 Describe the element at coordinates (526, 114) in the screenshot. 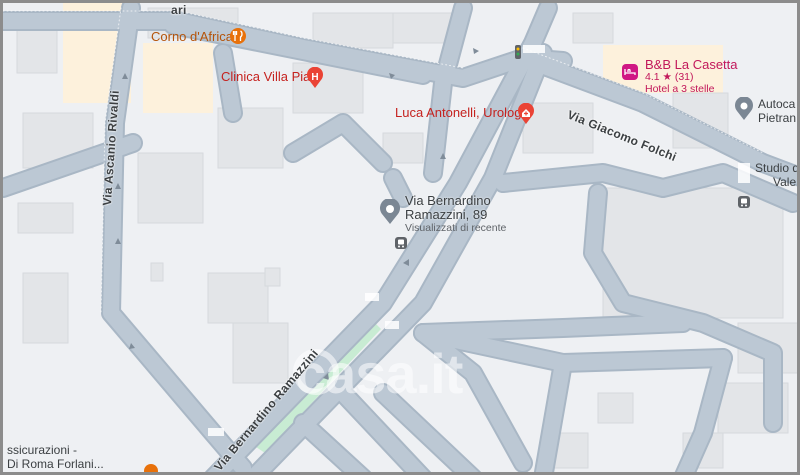

I see `medical-icon` at that location.